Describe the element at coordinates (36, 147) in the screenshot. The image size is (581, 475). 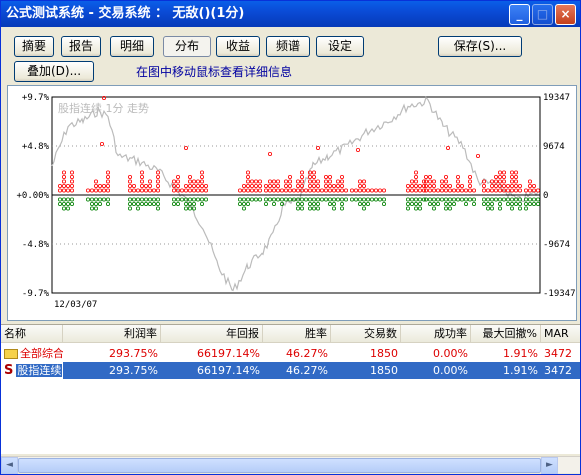
I see `left-tick-1: +4.8%` at that location.